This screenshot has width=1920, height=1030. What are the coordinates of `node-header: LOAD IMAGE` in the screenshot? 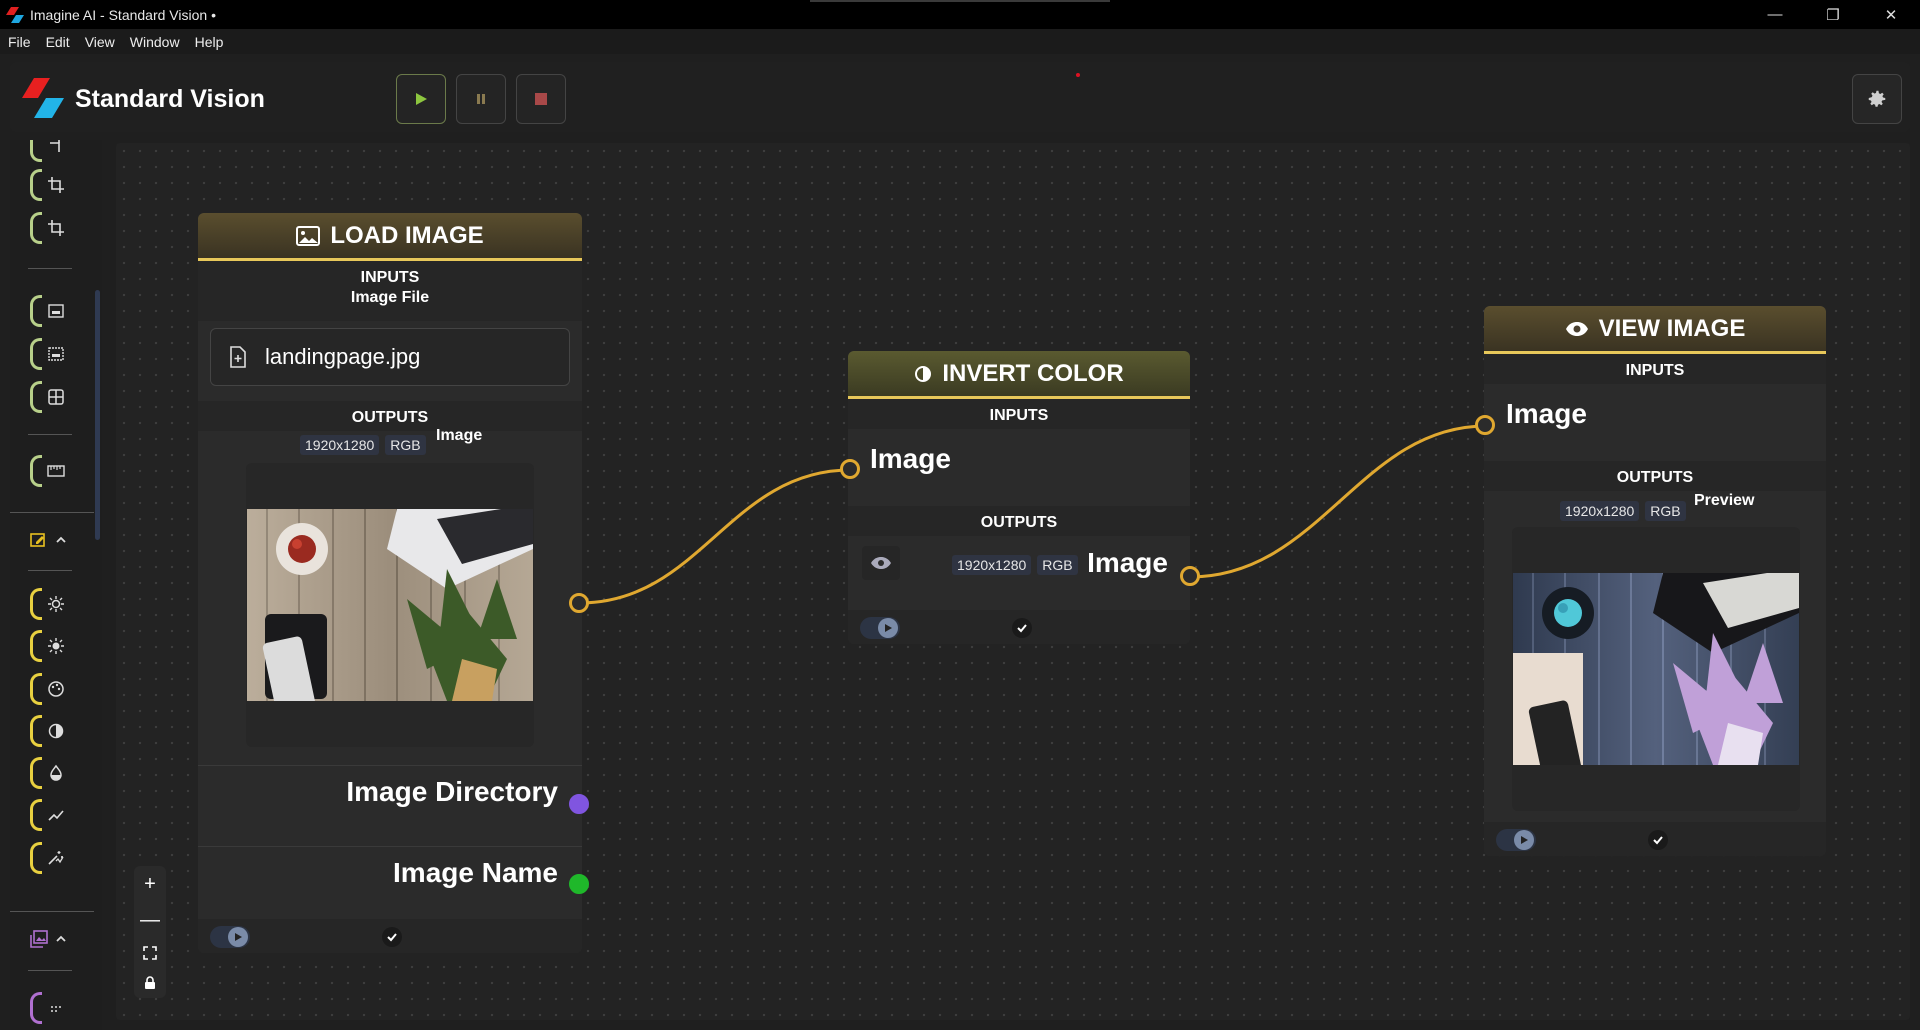 It's located at (390, 237).